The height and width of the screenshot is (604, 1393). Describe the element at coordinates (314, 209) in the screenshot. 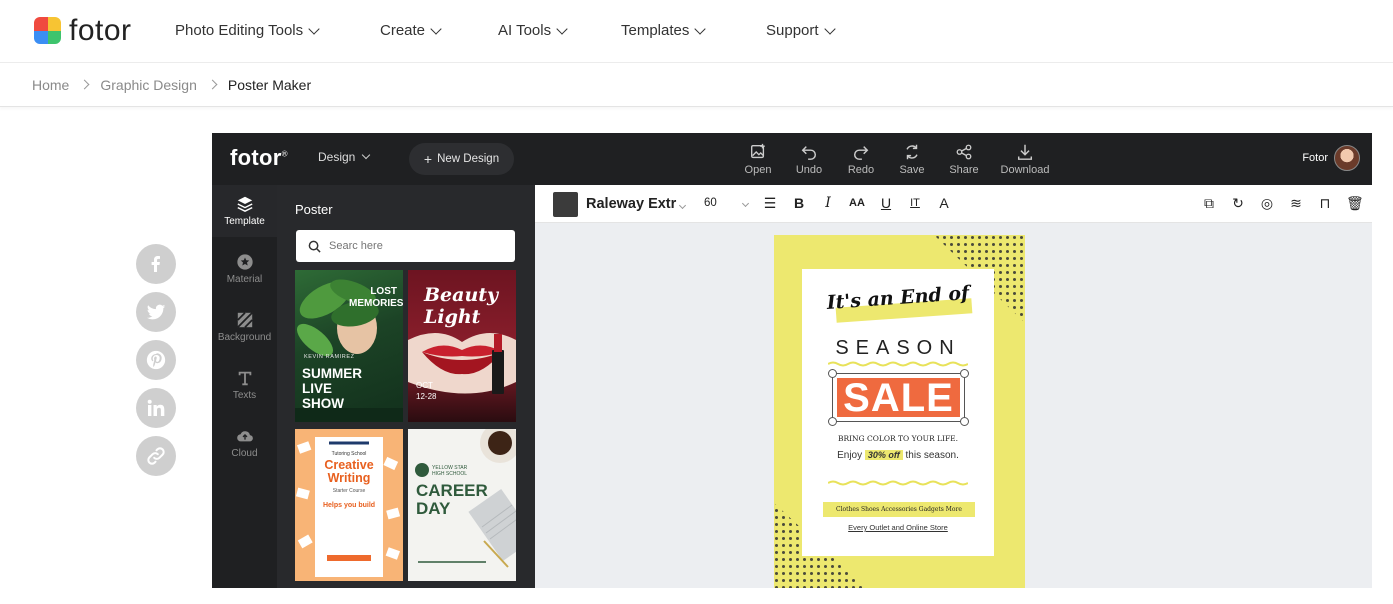

I see `panel-title: Poster` at that location.